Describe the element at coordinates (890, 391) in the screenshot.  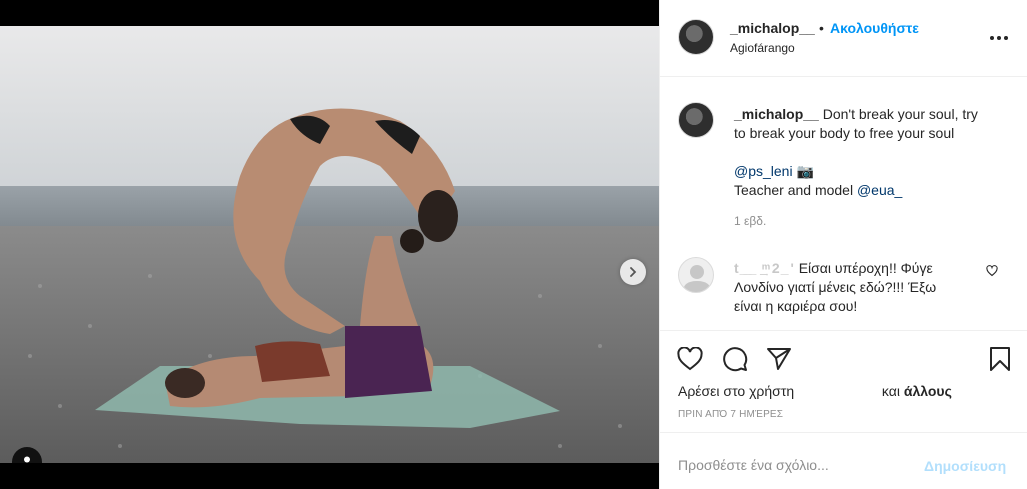
I see `likes-and: και` at that location.